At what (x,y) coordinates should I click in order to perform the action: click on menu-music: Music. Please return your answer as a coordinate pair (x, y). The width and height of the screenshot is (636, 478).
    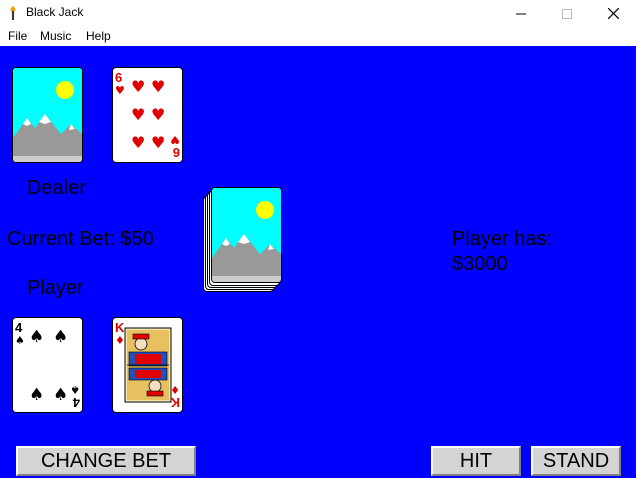
    Looking at the image, I should click on (55, 36).